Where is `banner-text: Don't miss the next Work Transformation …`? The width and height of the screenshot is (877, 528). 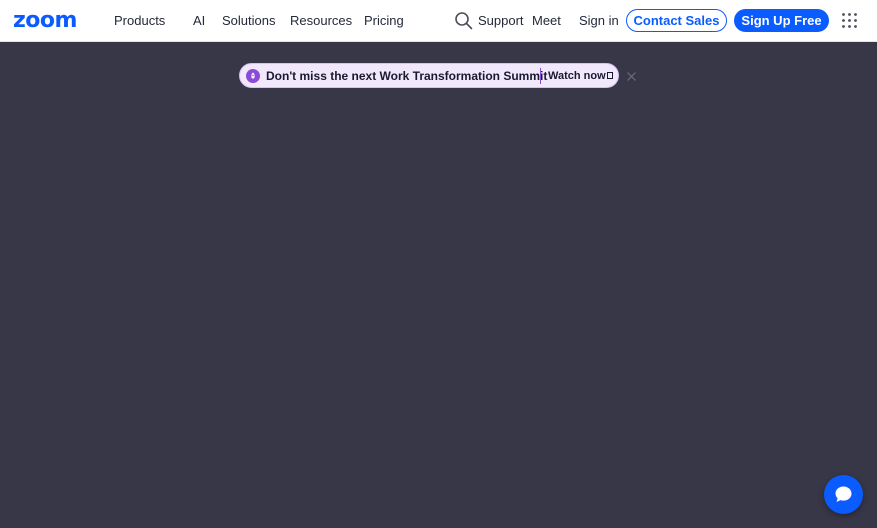 banner-text: Don't miss the next Work Transformation … is located at coordinates (407, 76).